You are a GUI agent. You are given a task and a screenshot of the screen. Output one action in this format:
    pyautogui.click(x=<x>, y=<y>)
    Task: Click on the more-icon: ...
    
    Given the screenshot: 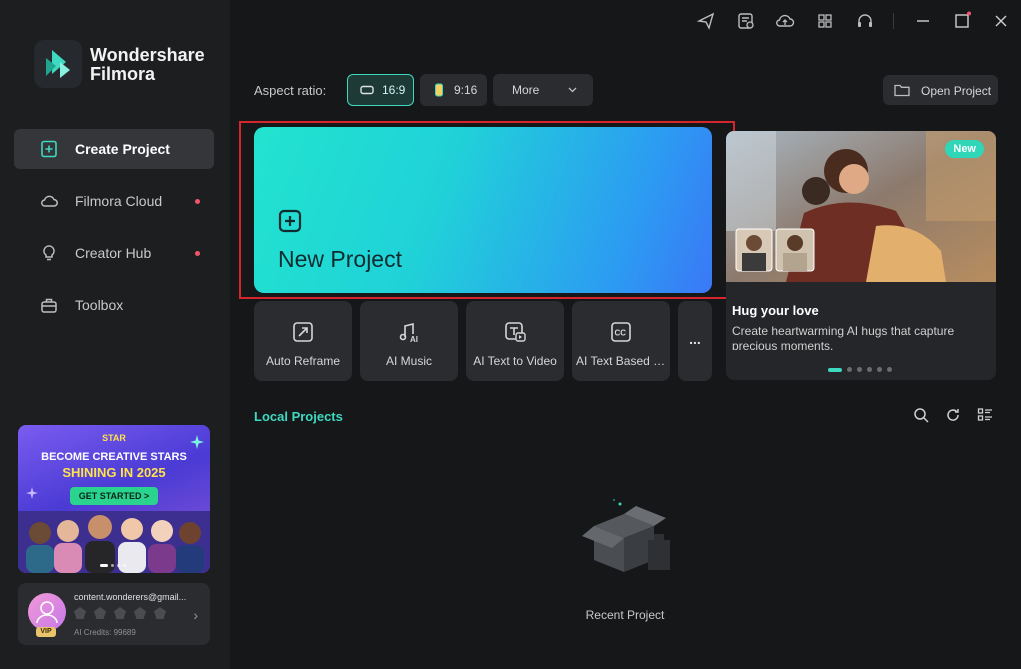 What is the action you would take?
    pyautogui.click(x=695, y=339)
    